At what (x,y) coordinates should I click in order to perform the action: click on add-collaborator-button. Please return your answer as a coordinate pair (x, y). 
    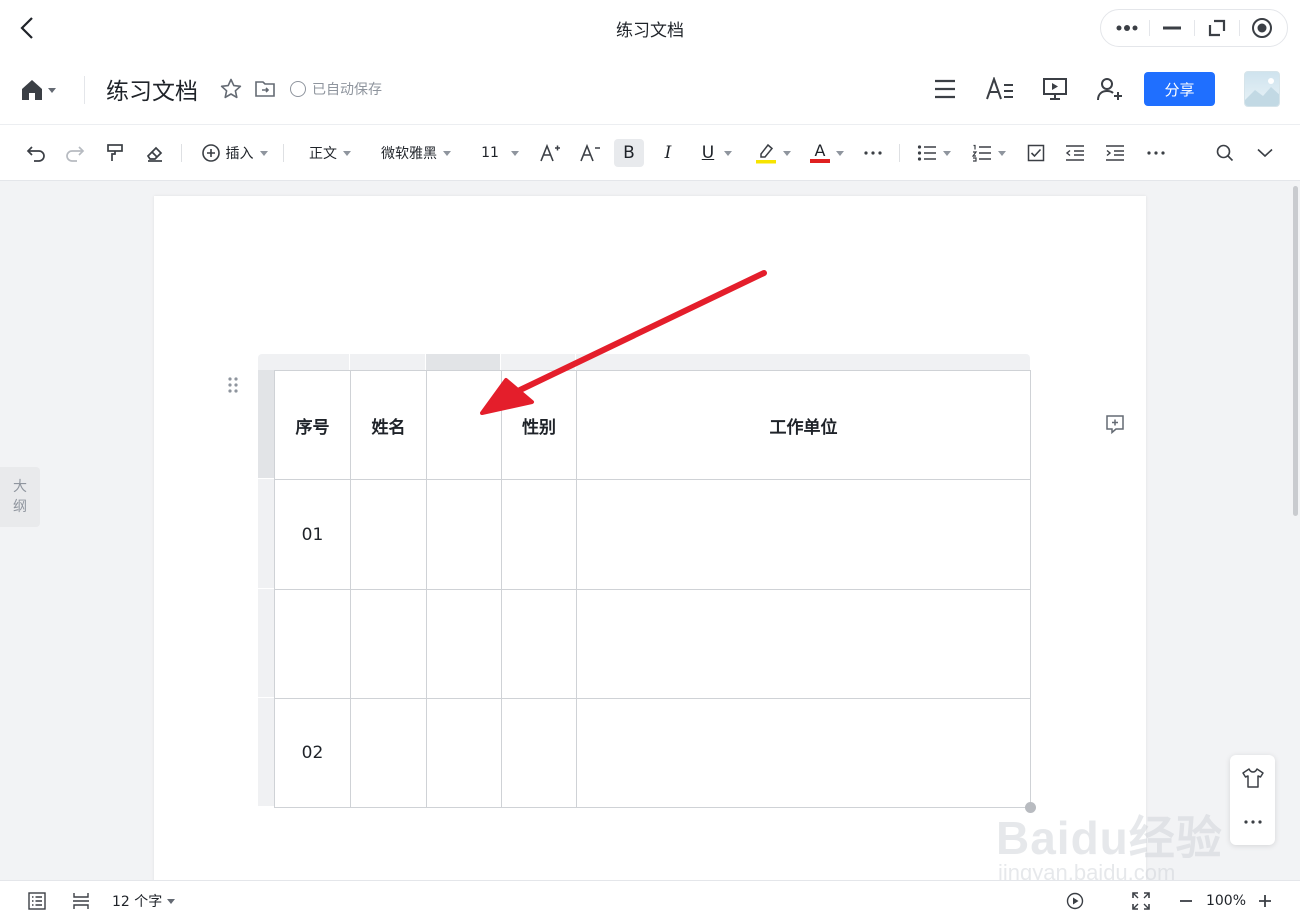
    Looking at the image, I should click on (1110, 89).